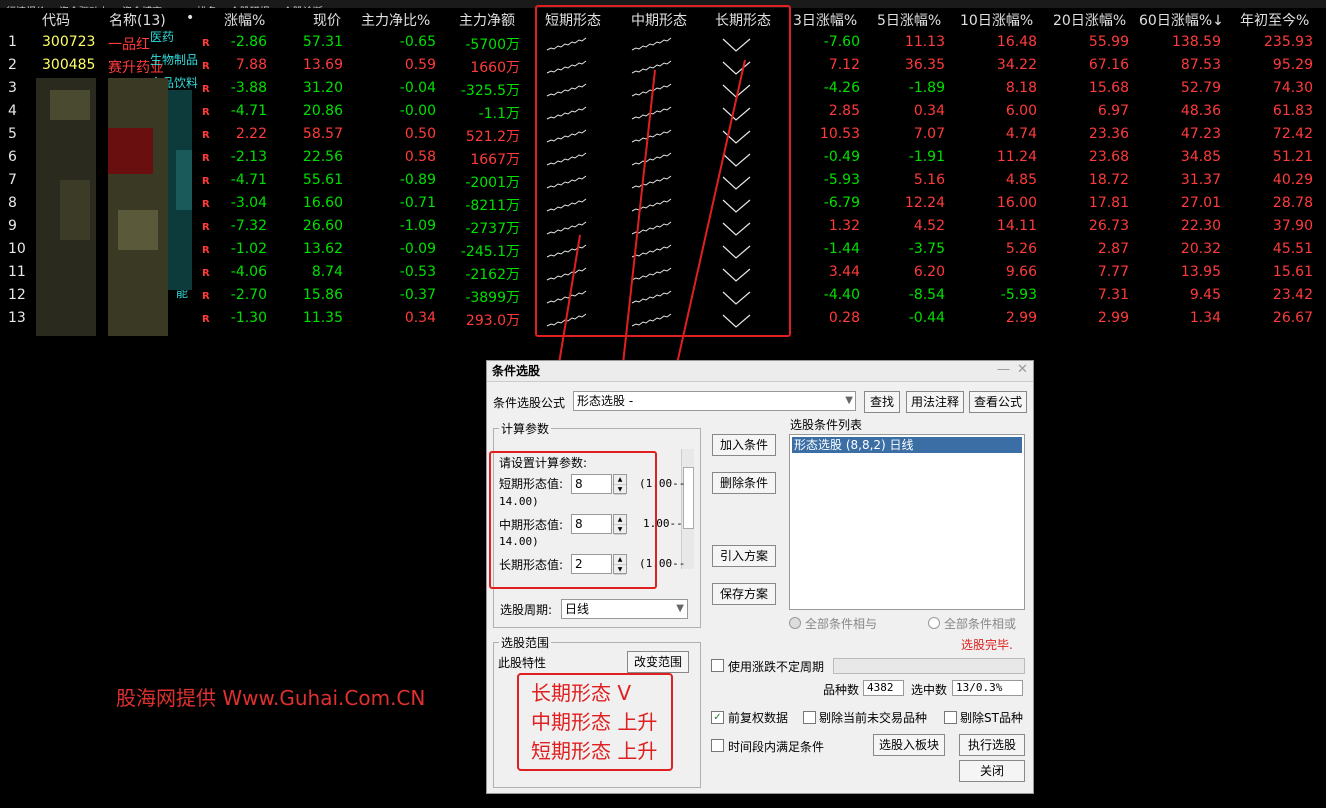  What do you see at coordinates (605, 401) in the screenshot?
I see `formula-value: 形态选股 -` at bounding box center [605, 401].